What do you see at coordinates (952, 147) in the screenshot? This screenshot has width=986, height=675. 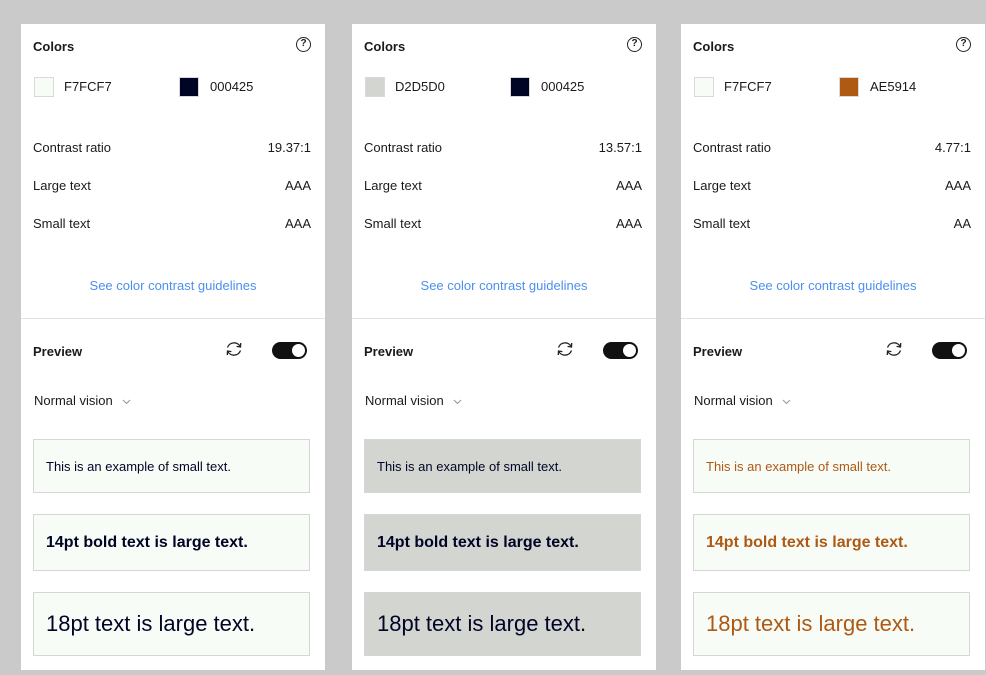 I see `contrast-ratio-value: 4.77:1` at bounding box center [952, 147].